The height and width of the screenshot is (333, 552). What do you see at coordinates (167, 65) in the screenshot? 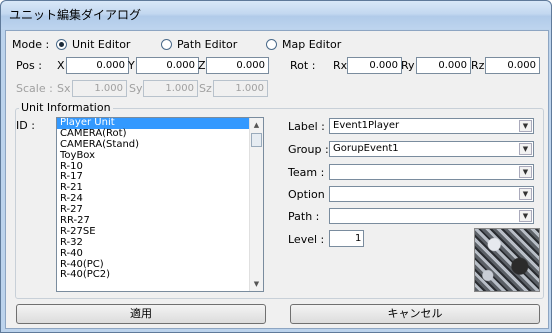
I see `pos-y-field: 0.000` at bounding box center [167, 65].